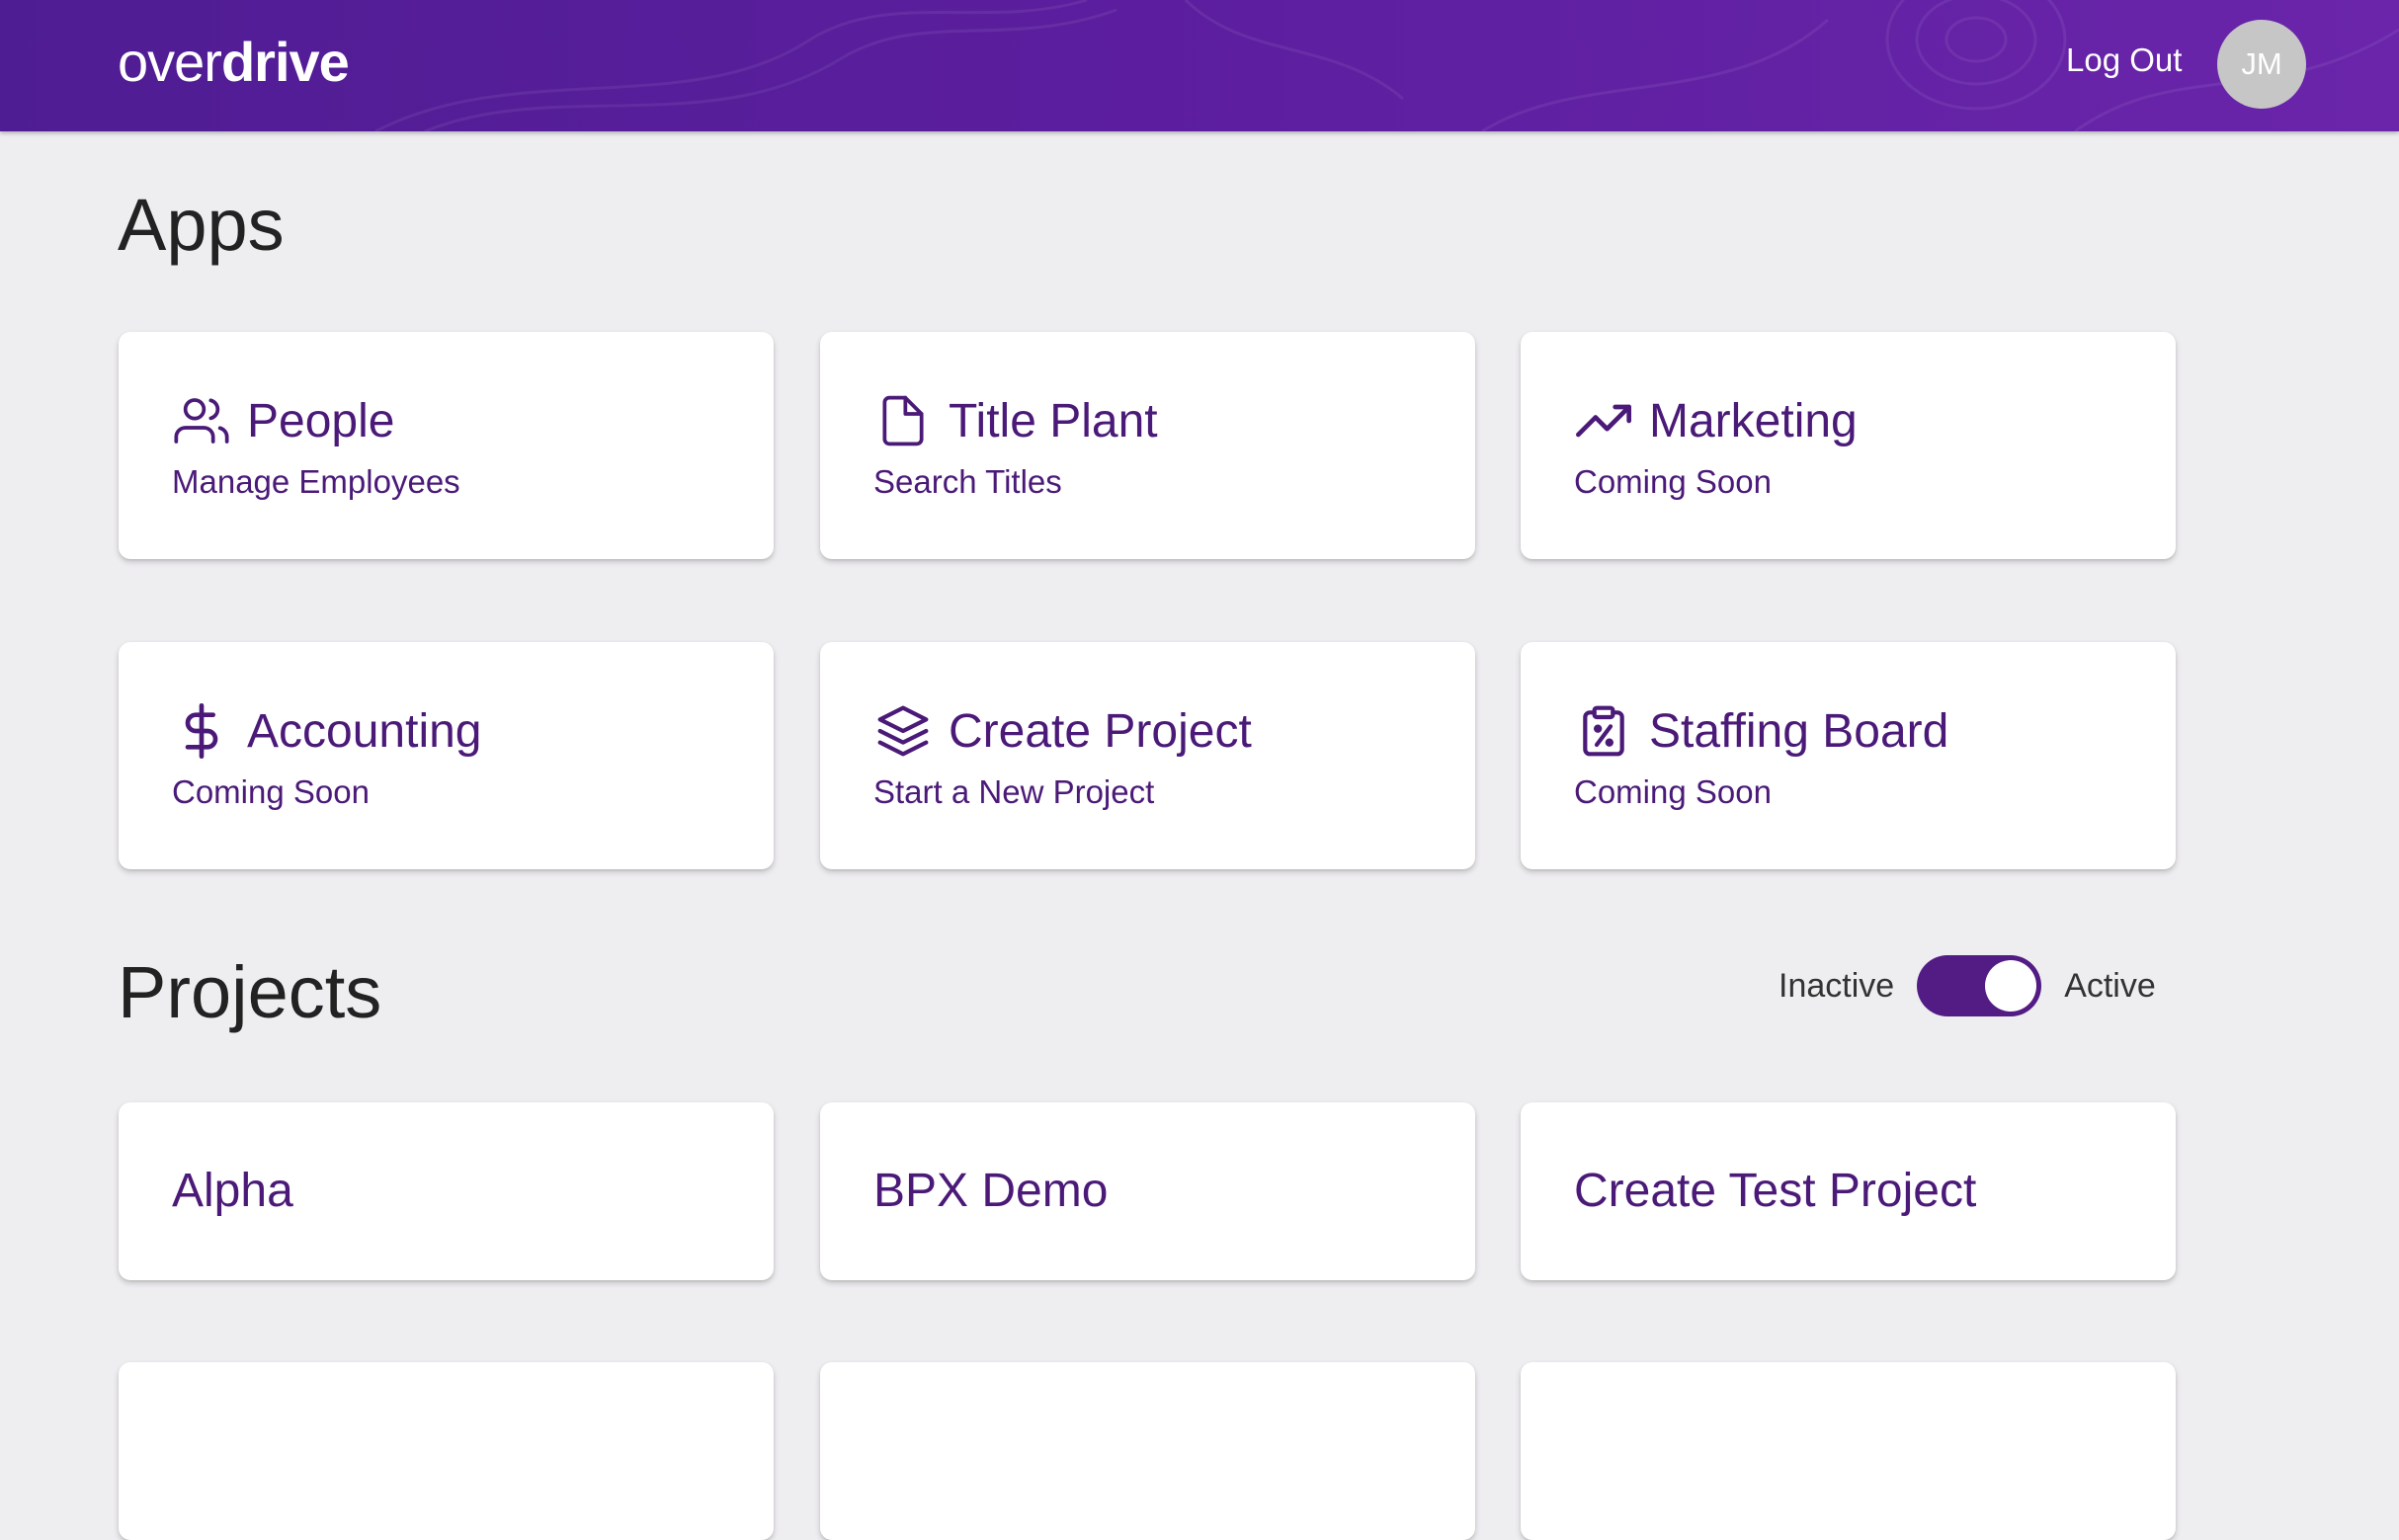  What do you see at coordinates (1753, 420) in the screenshot?
I see `app-card-title: Marketing` at bounding box center [1753, 420].